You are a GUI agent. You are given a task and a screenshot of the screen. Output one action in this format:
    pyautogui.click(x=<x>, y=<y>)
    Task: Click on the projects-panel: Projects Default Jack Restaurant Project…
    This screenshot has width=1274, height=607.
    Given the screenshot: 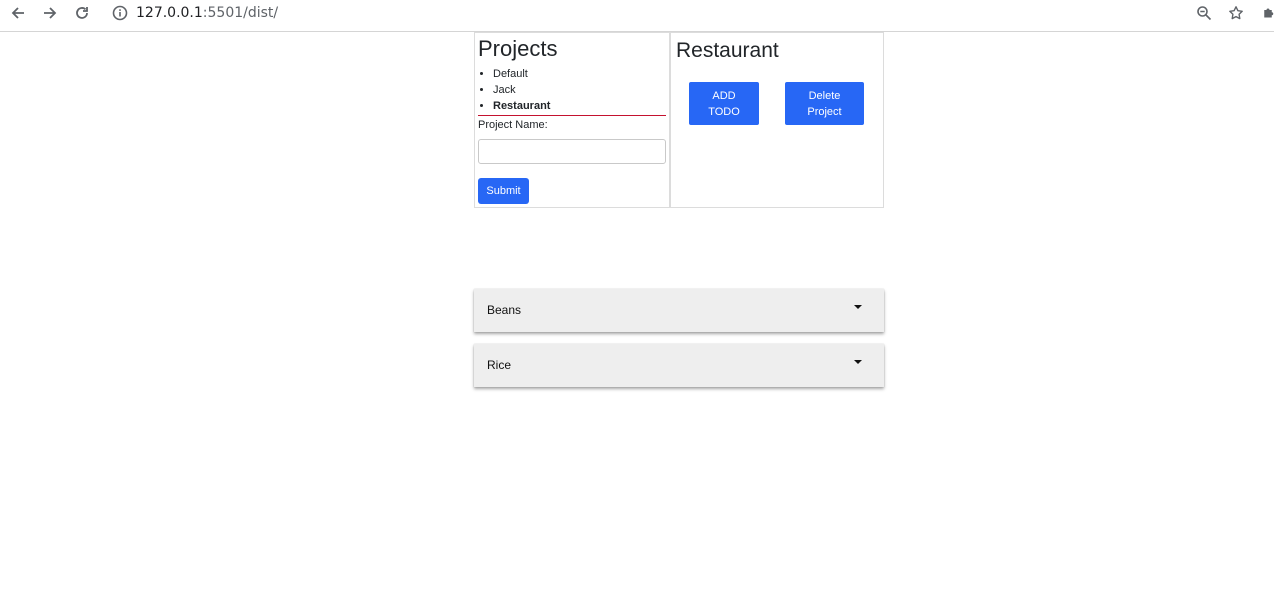 What is the action you would take?
    pyautogui.click(x=572, y=120)
    